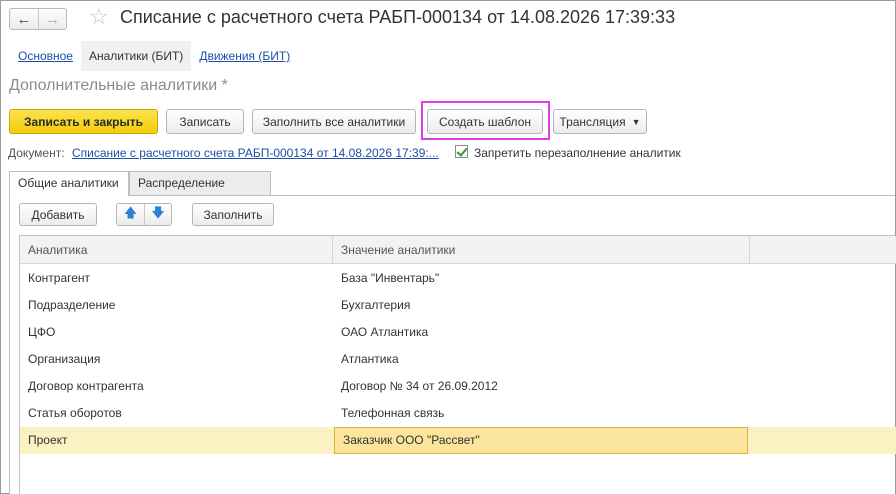 The width and height of the screenshot is (896, 494). I want to click on move-up-icon: 🡅, so click(130, 214).